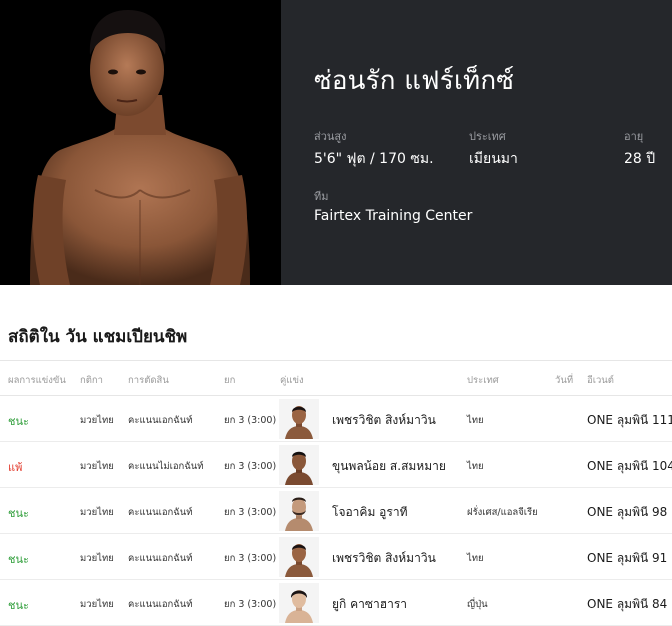 This screenshot has width=672, height=626. Describe the element at coordinates (502, 512) in the screenshot. I see `country-cell: ฝรั่งเศส/แอลจีเรีย` at that location.